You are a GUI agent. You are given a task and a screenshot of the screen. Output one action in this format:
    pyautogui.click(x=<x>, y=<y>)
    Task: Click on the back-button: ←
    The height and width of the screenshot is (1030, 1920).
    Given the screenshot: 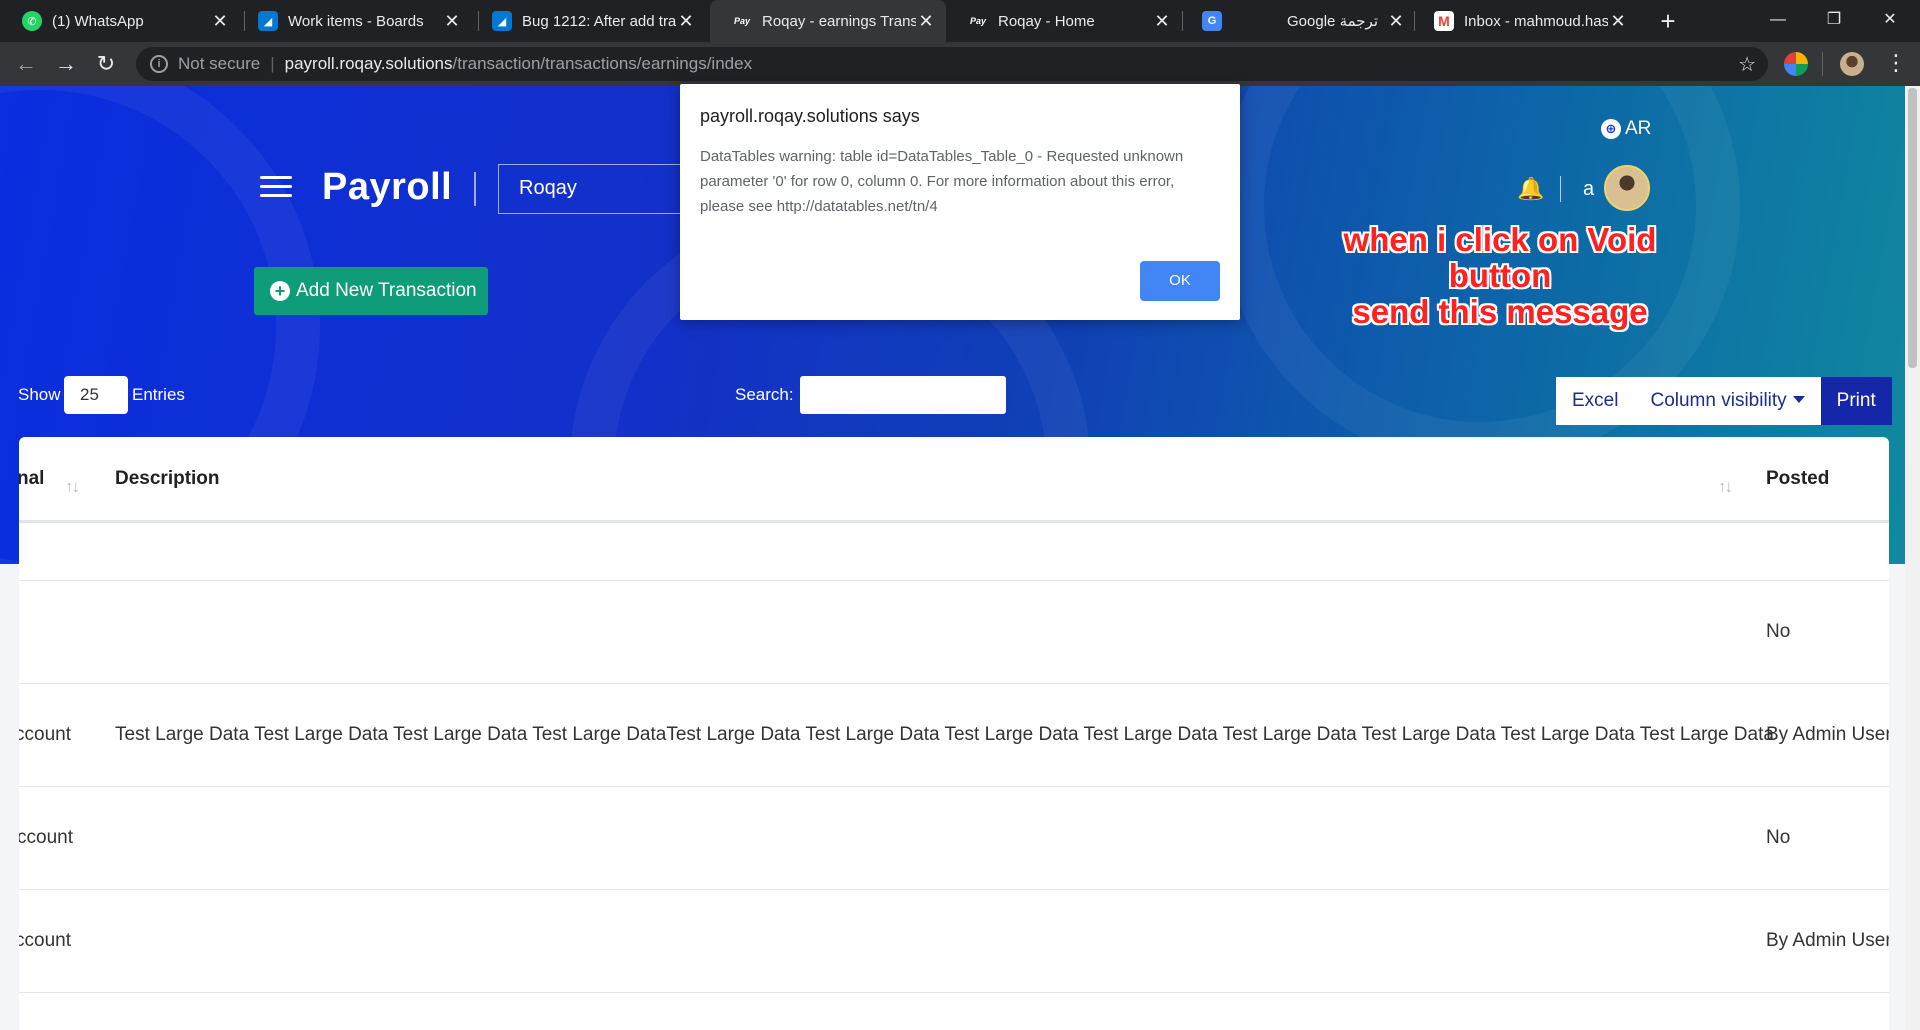 What is the action you would take?
    pyautogui.click(x=26, y=64)
    